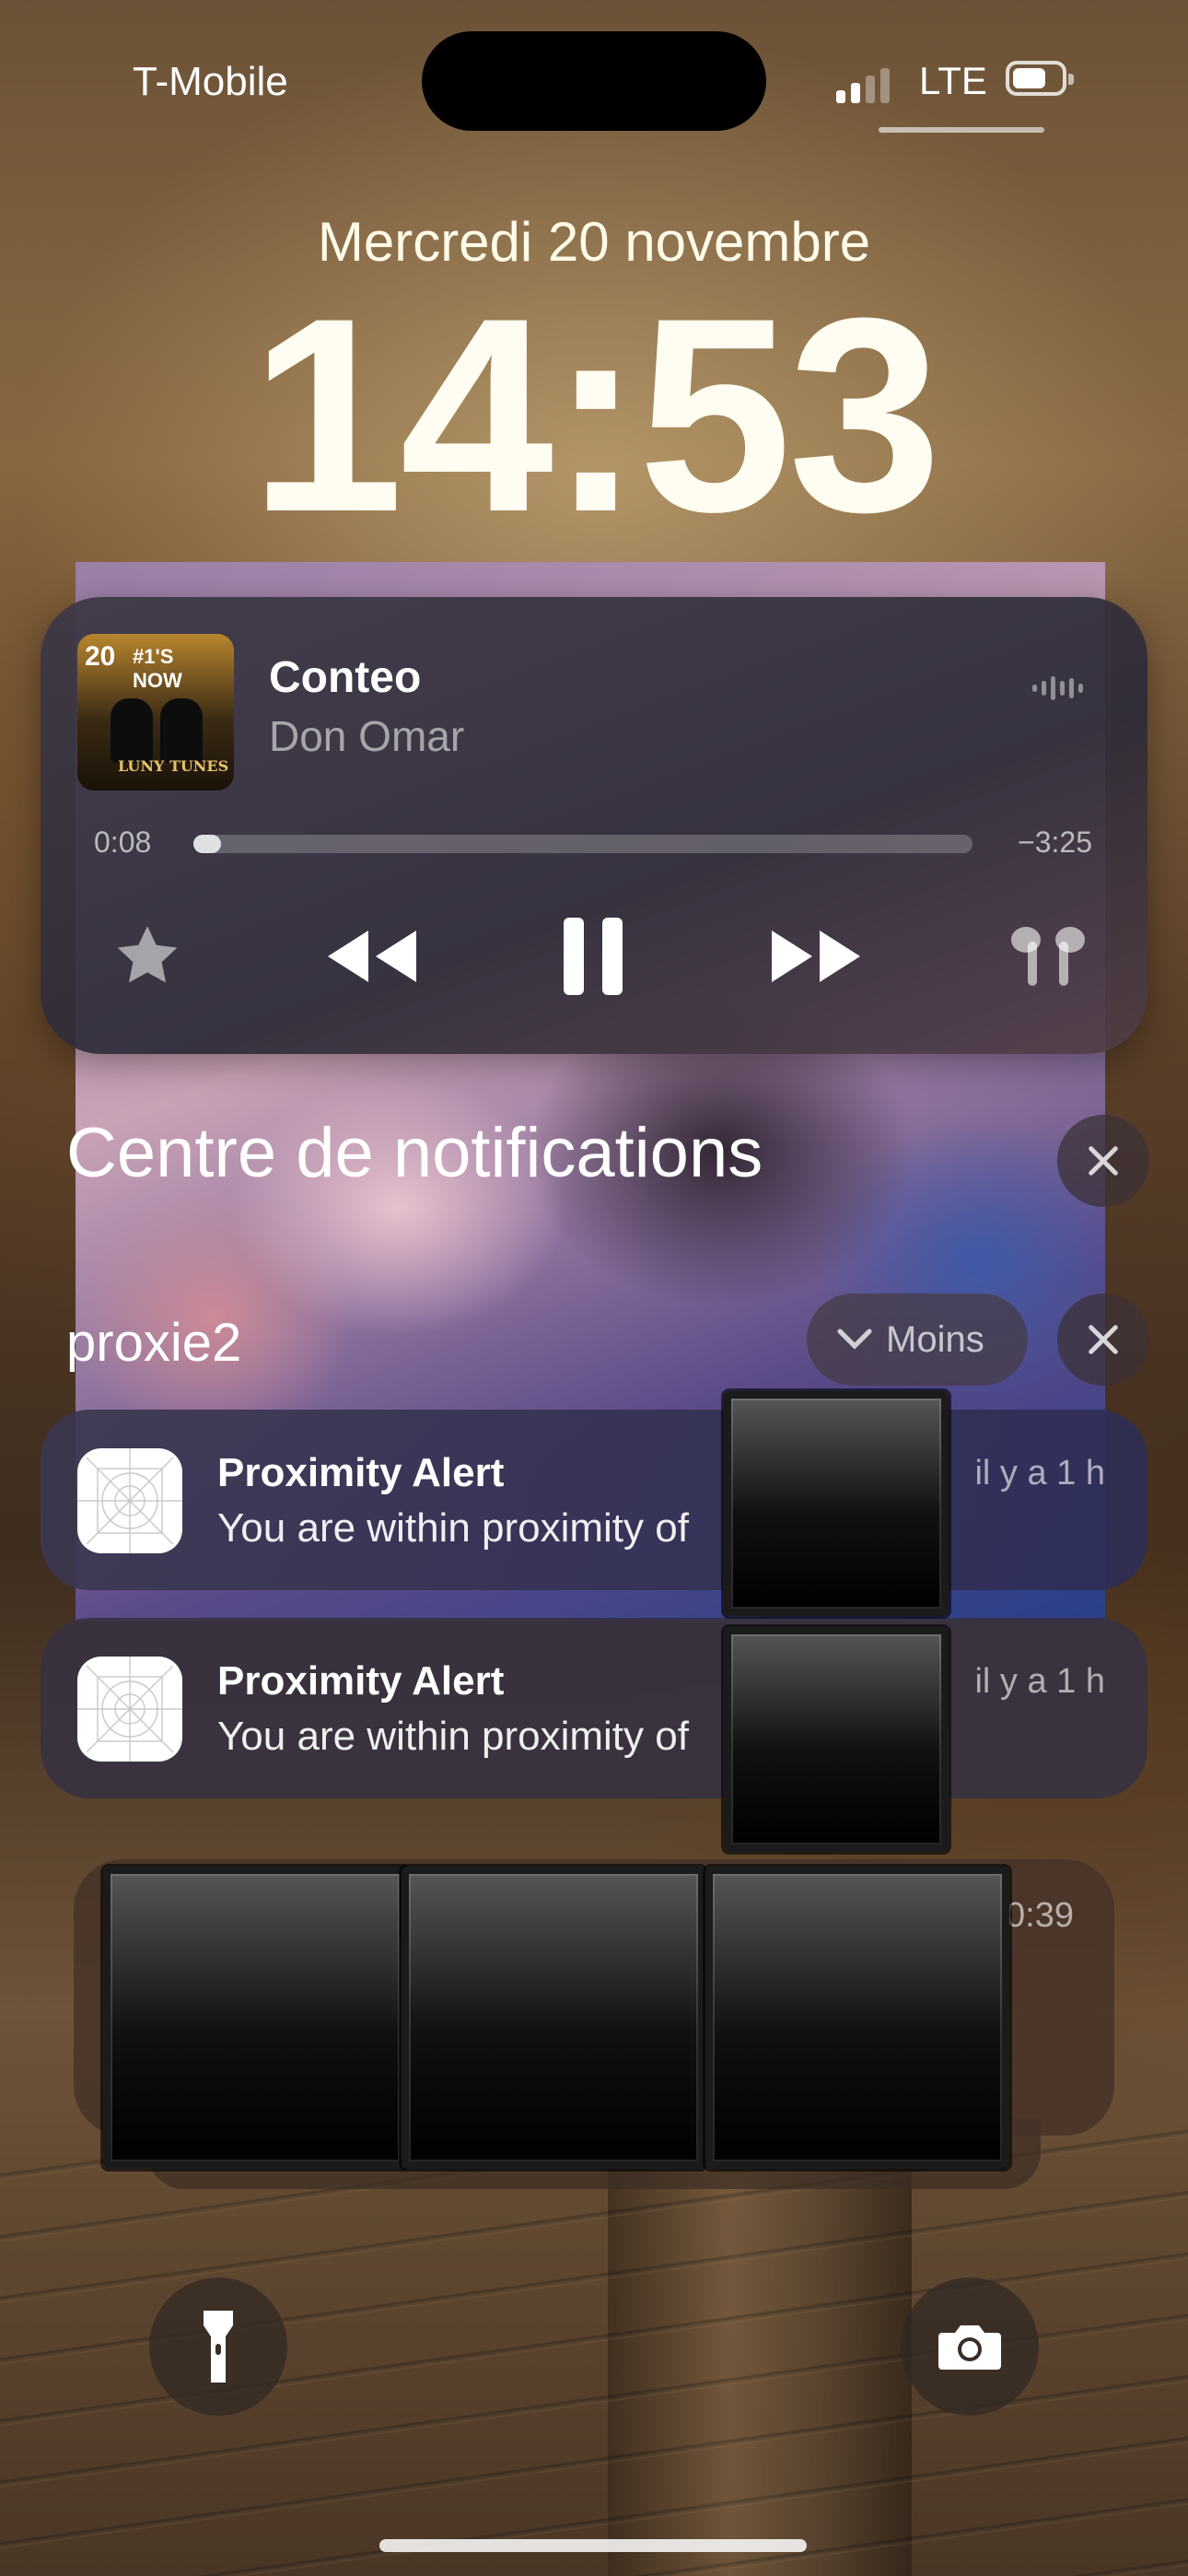 This screenshot has height=2576, width=1188. I want to click on clear-all-button, so click(1103, 1161).